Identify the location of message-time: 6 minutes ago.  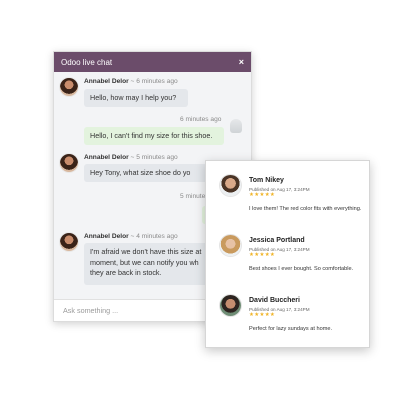
(201, 119).